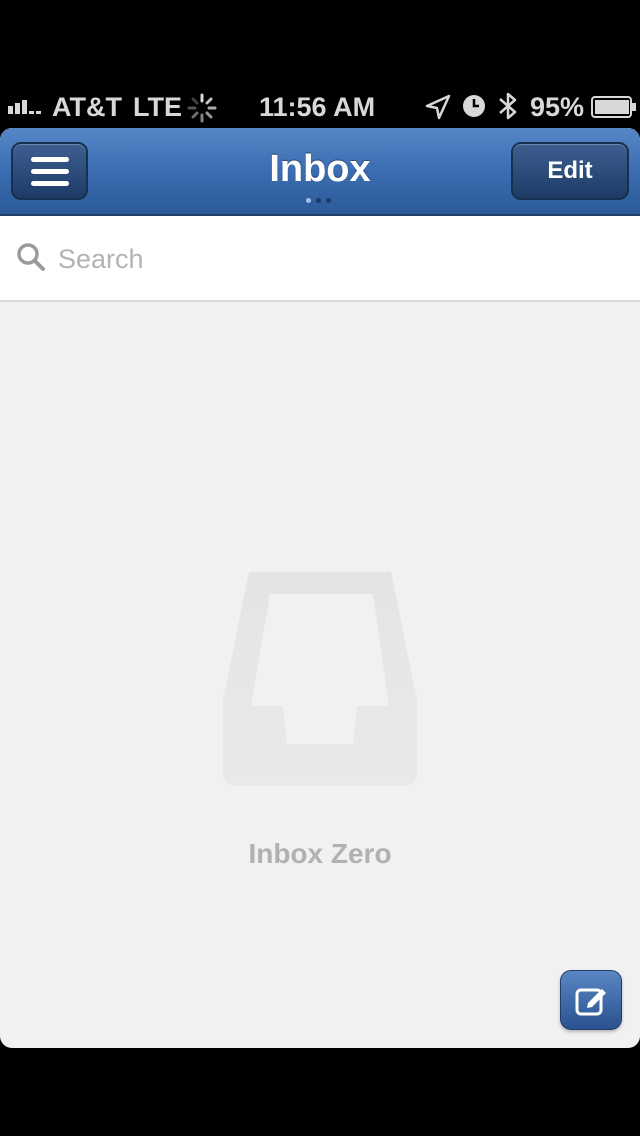 The height and width of the screenshot is (1136, 640). I want to click on carrier-name: AT&T, so click(87, 107).